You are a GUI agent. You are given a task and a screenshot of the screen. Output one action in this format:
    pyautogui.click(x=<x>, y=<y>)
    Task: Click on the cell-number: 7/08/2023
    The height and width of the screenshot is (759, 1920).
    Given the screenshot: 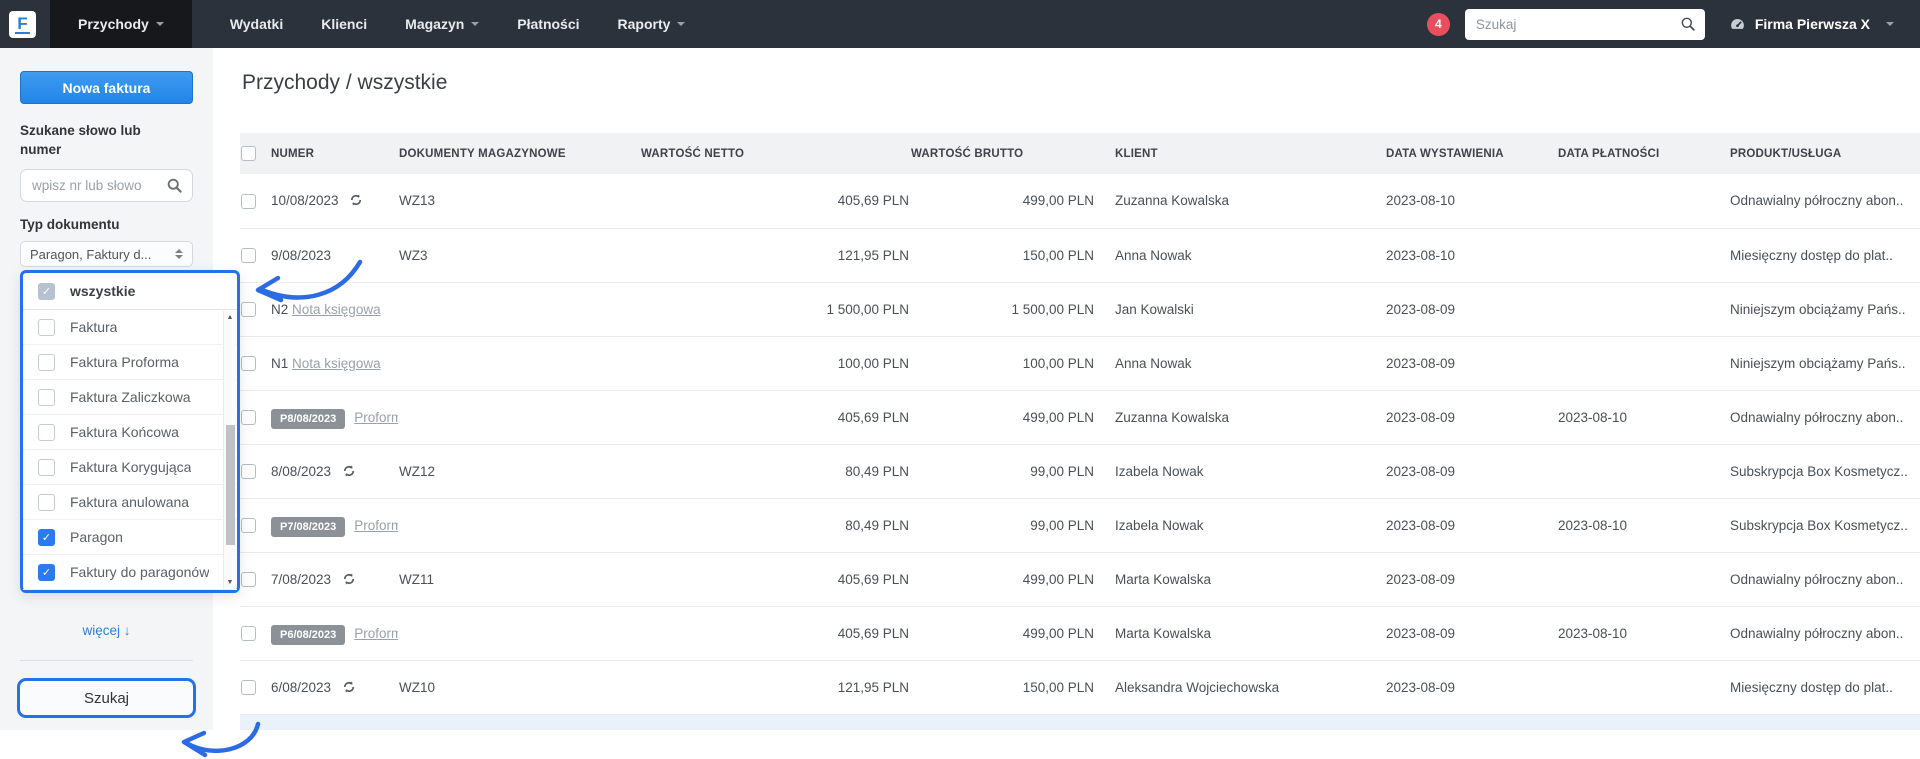 What is the action you would take?
    pyautogui.click(x=334, y=579)
    